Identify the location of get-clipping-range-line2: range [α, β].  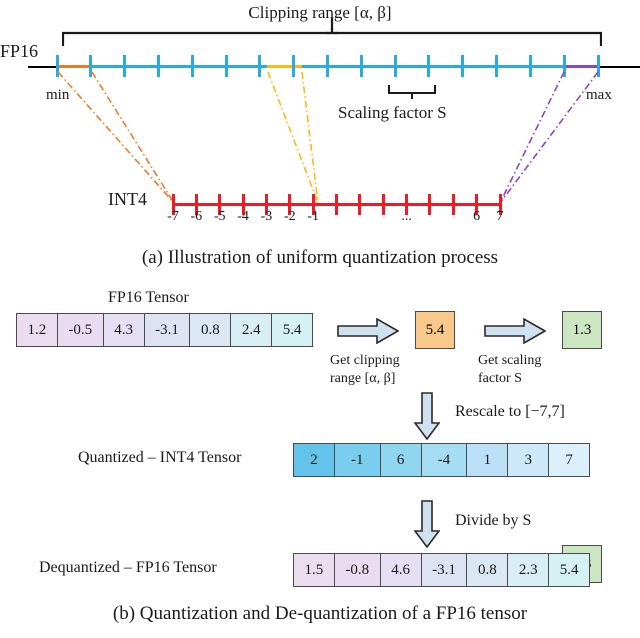
(363, 378).